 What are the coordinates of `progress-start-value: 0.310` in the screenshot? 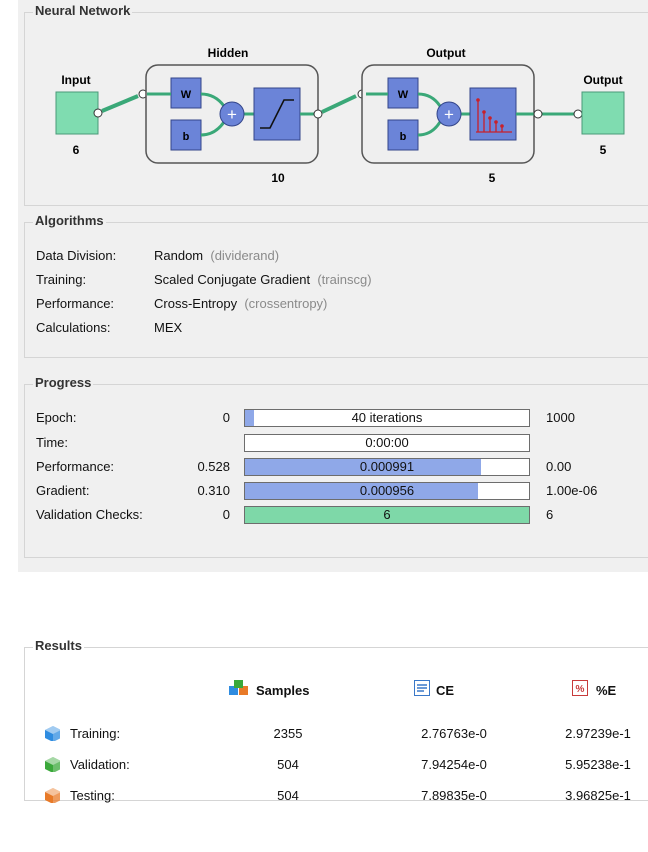 It's located at (213, 490).